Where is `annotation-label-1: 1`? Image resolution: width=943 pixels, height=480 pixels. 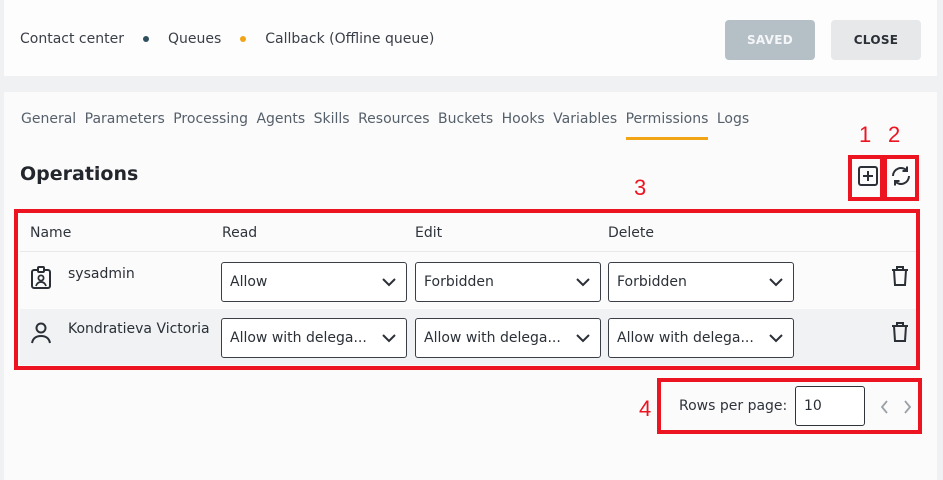 annotation-label-1: 1 is located at coordinates (865, 134).